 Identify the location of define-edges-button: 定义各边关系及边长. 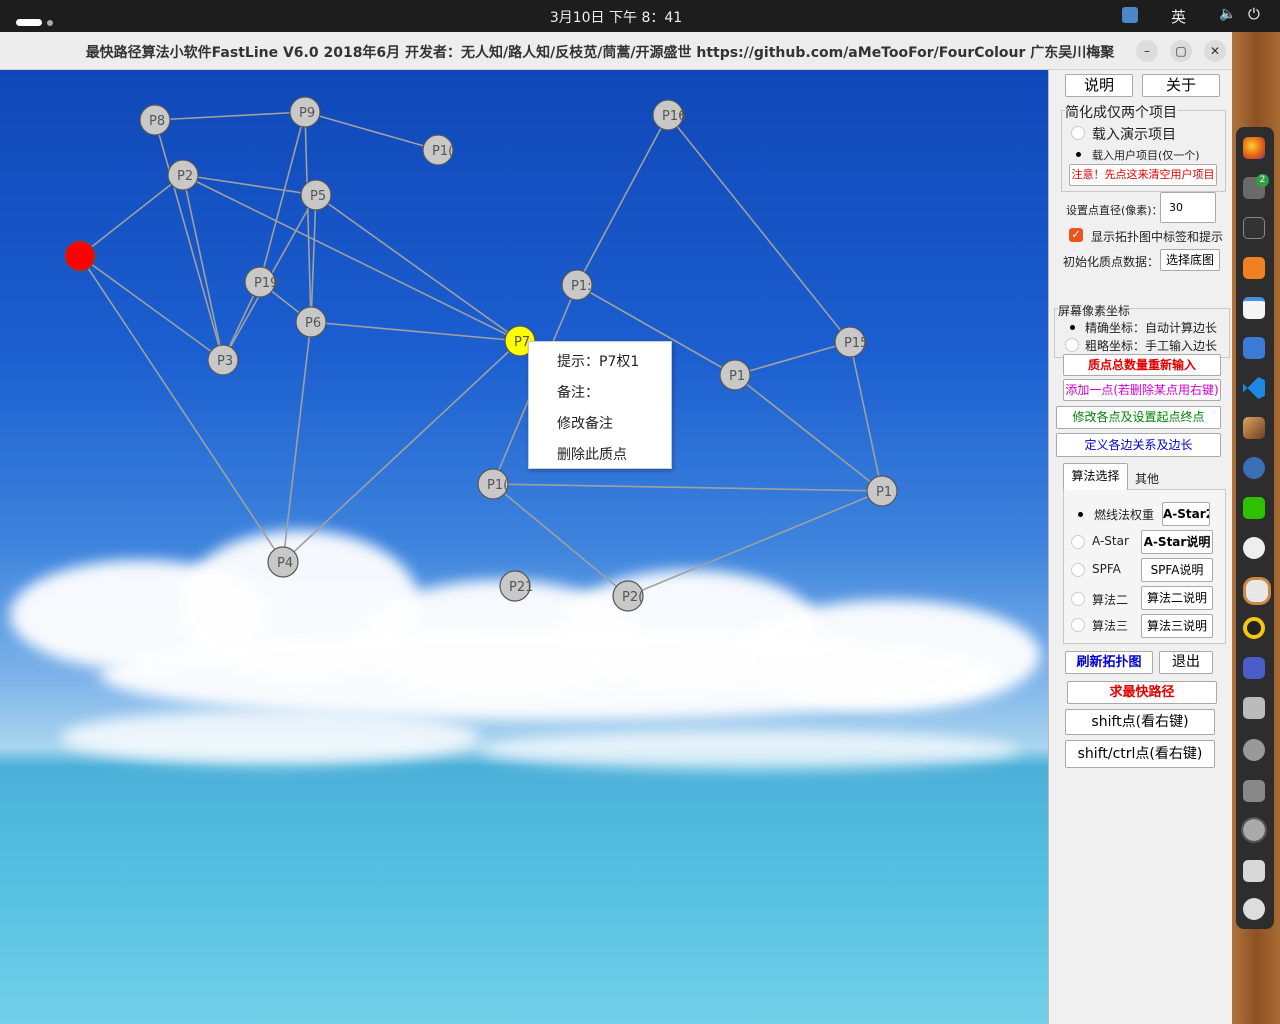
(1138, 445).